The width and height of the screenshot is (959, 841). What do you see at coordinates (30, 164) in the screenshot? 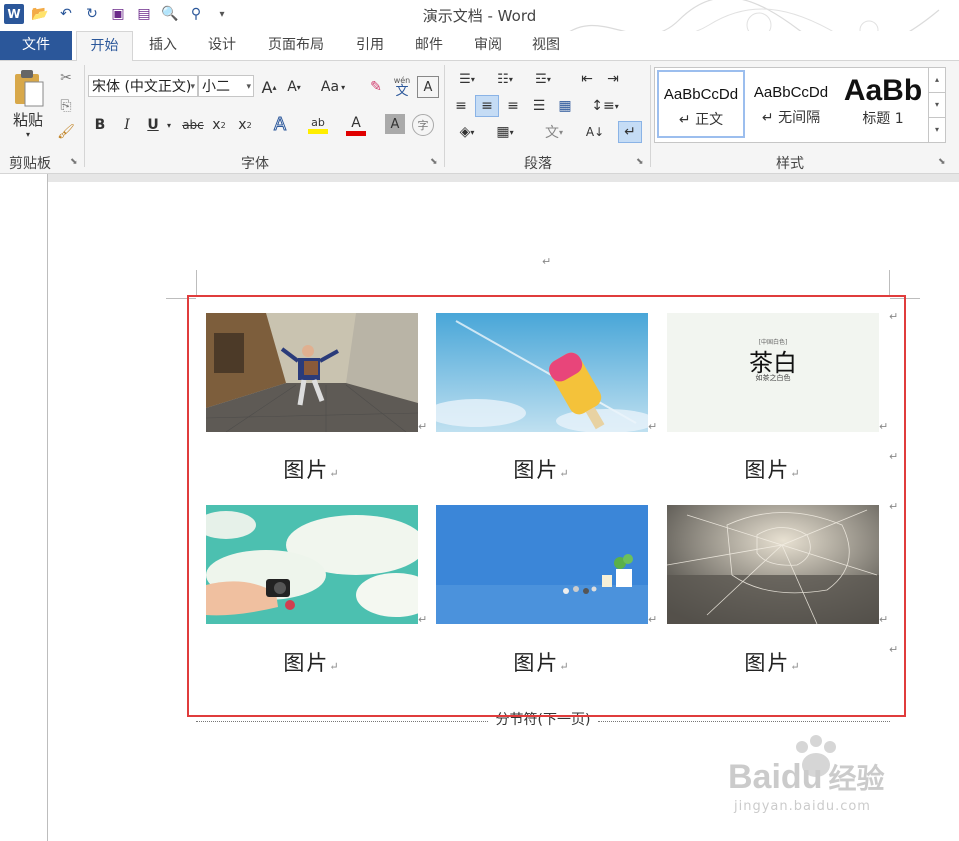
I see `clipboard-group-label: 剪贴板` at bounding box center [30, 164].